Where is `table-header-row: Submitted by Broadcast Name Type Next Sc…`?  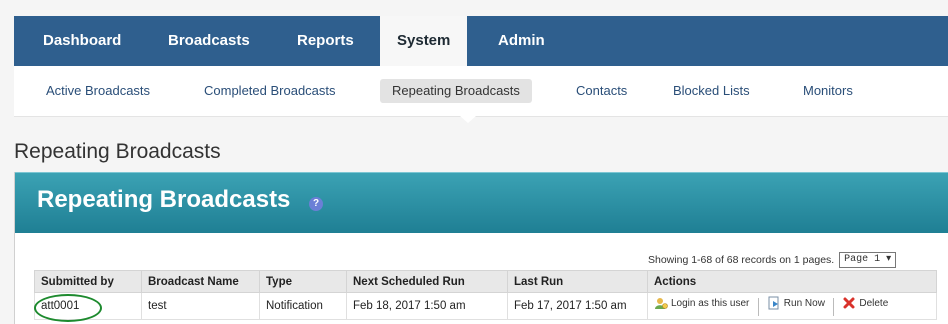 table-header-row: Submitted by Broadcast Name Type Next Sc… is located at coordinates (485, 281).